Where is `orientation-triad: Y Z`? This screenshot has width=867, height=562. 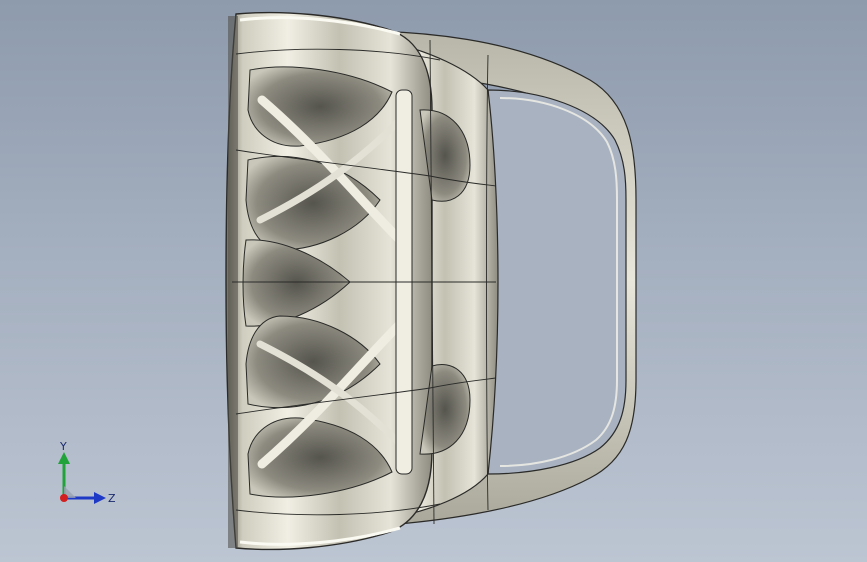
orientation-triad: Y Z is located at coordinates (87, 475).